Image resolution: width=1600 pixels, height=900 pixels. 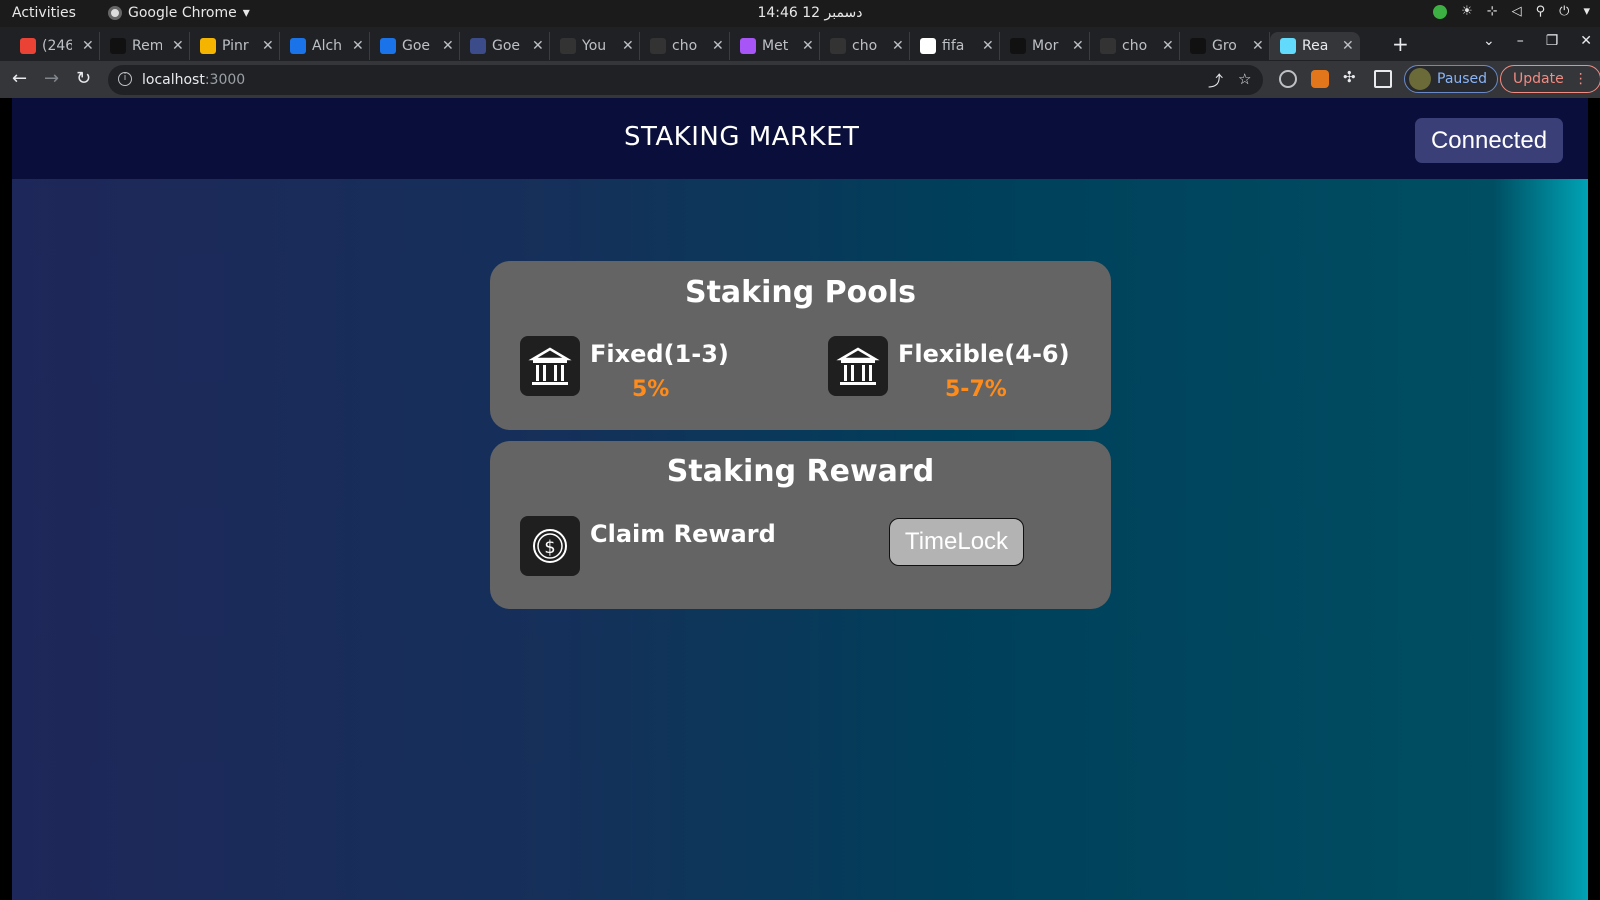 I want to click on tab-title: fifa, so click(x=953, y=46).